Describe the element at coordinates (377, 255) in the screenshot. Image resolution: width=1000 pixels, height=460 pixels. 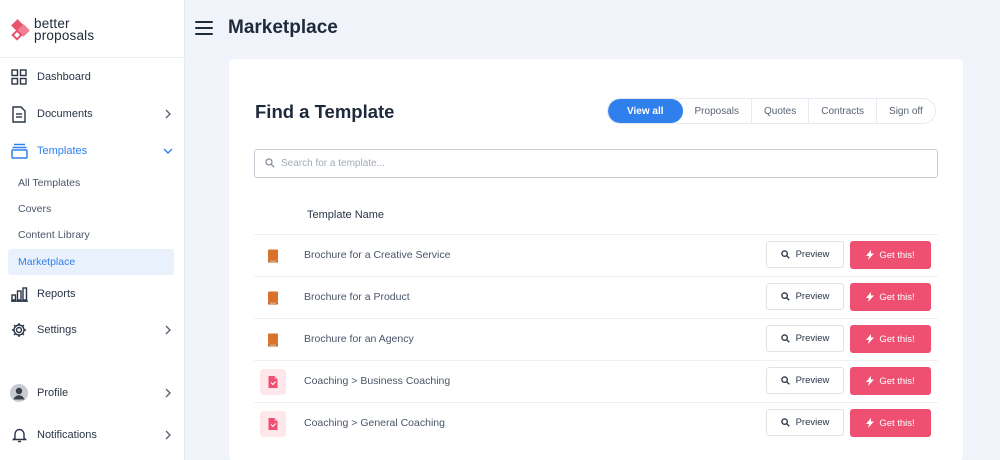
I see `template-name: Brochure for a Creative Service` at that location.